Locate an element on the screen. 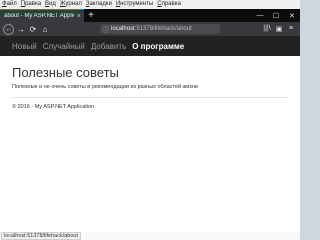  tab-title: about - My ASP.NET Application is located at coordinates (39, 16).